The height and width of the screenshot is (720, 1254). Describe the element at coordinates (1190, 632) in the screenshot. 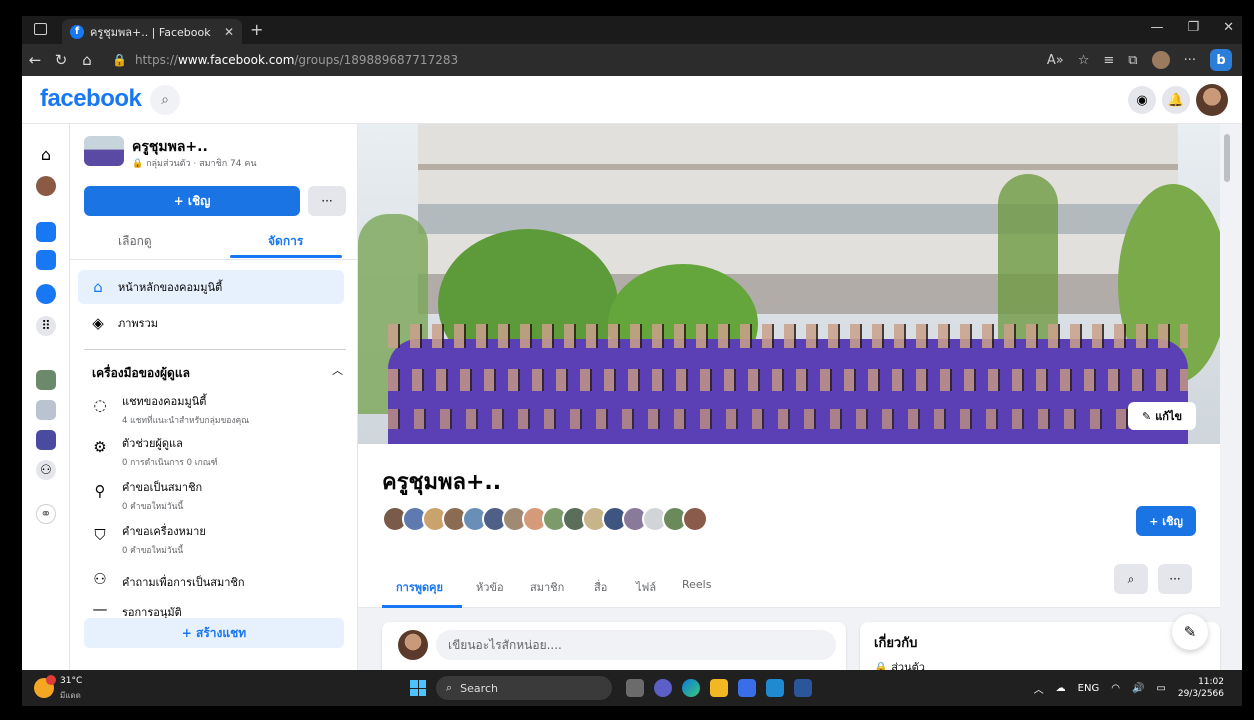

I see `new-message-icon: ✎` at that location.